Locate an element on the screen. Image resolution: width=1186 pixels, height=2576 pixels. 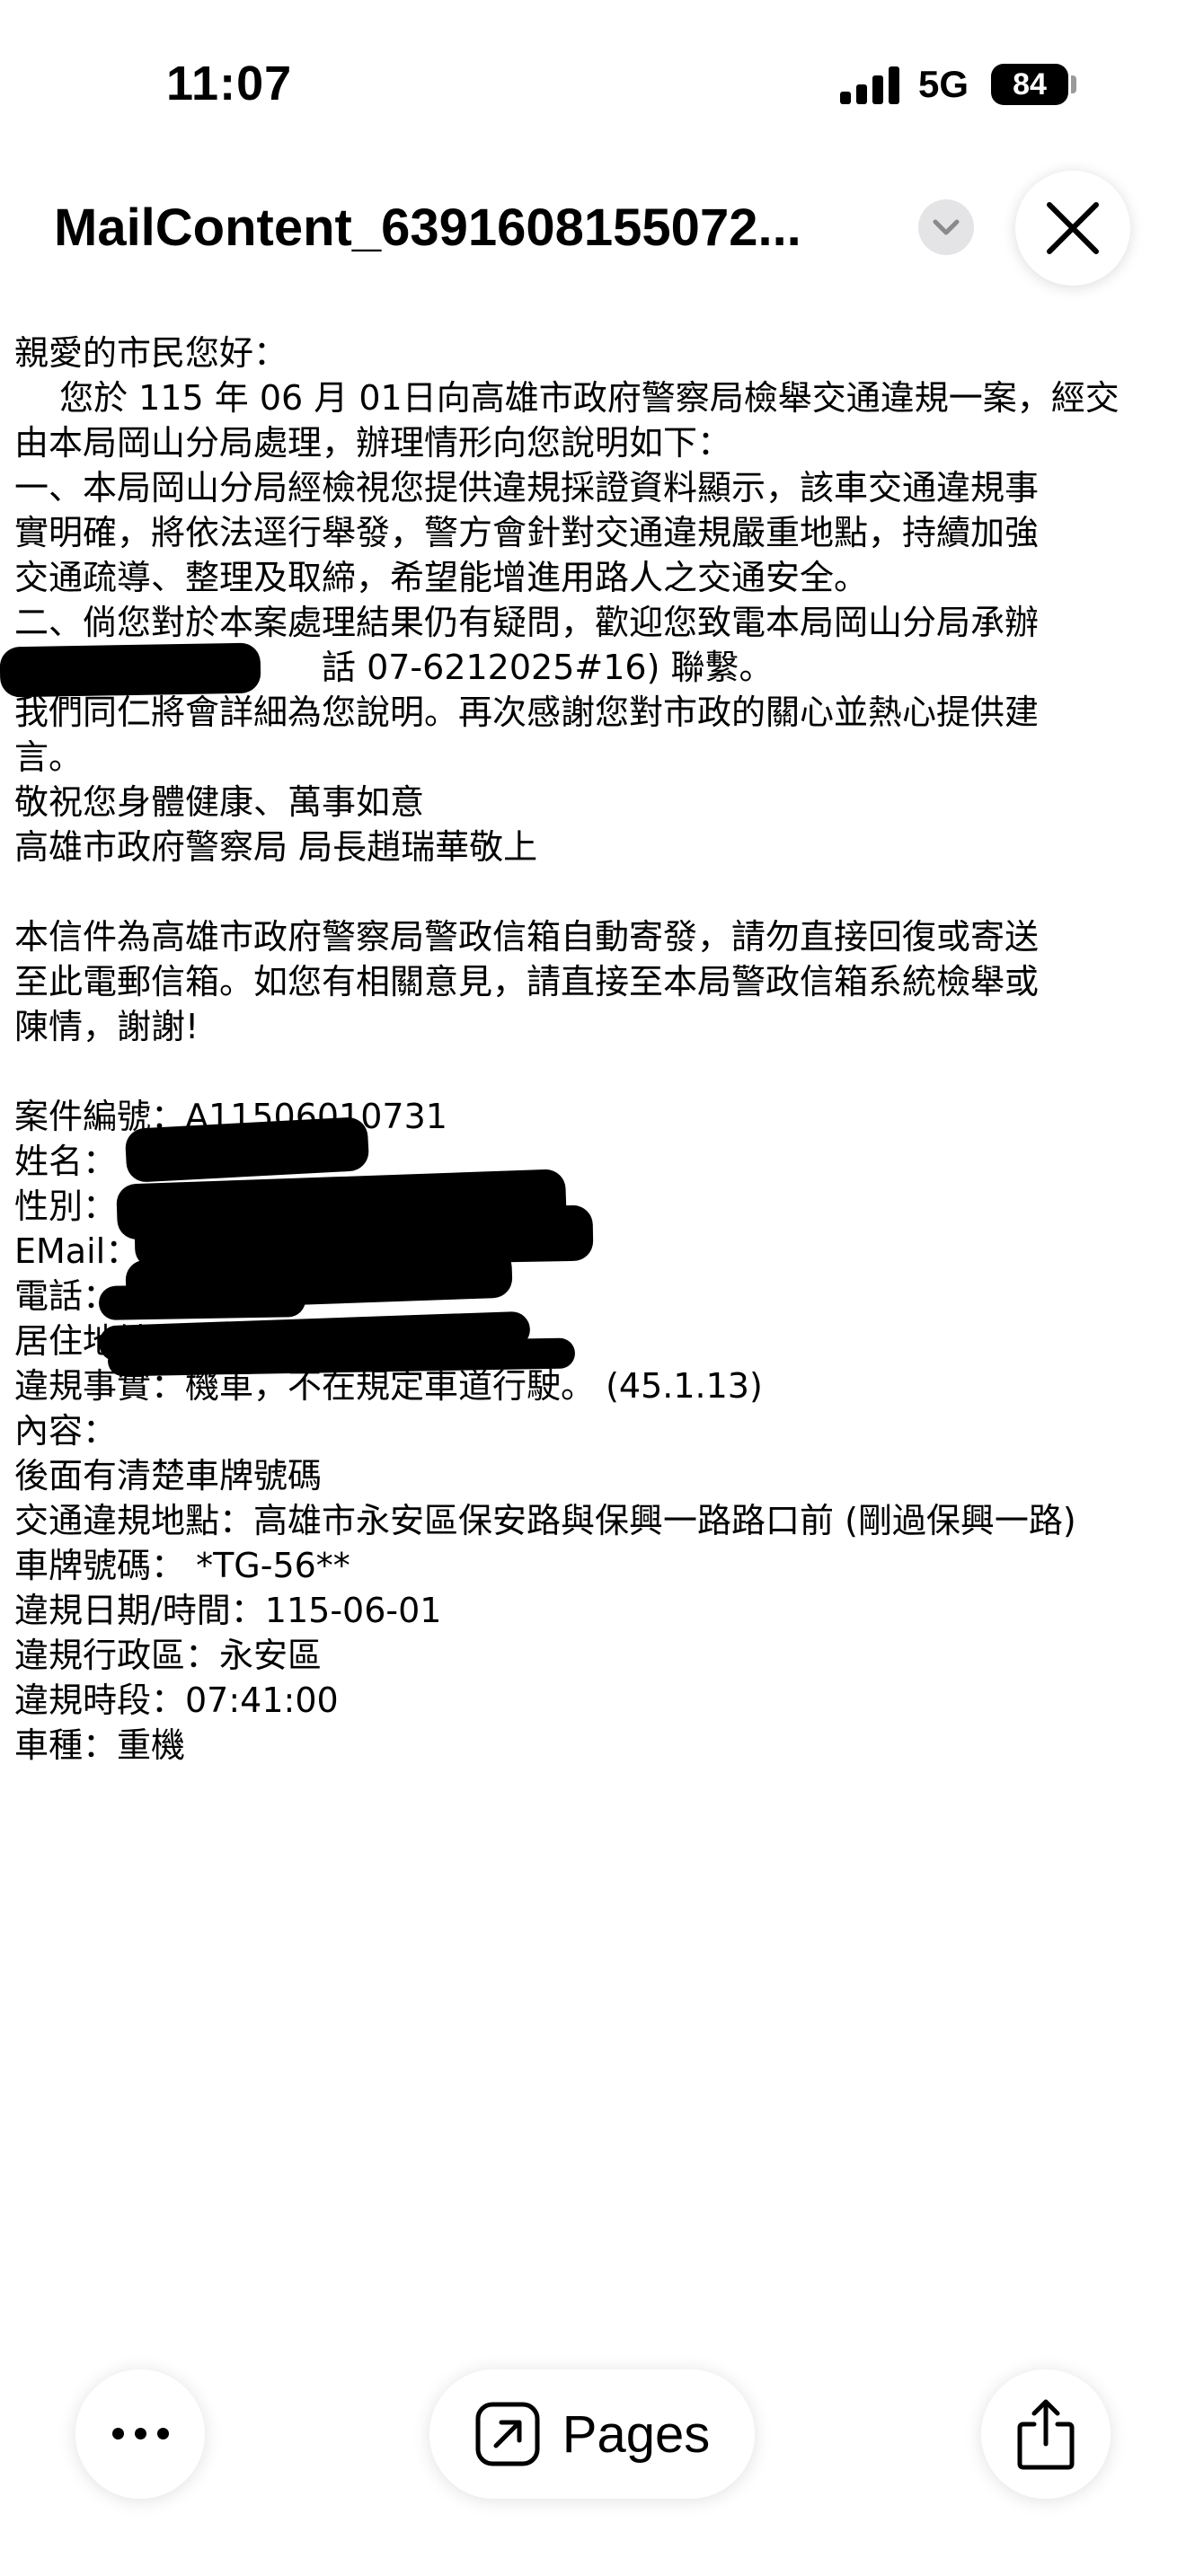
content-text: 後面有清楚車牌號碼 is located at coordinates (168, 1475).